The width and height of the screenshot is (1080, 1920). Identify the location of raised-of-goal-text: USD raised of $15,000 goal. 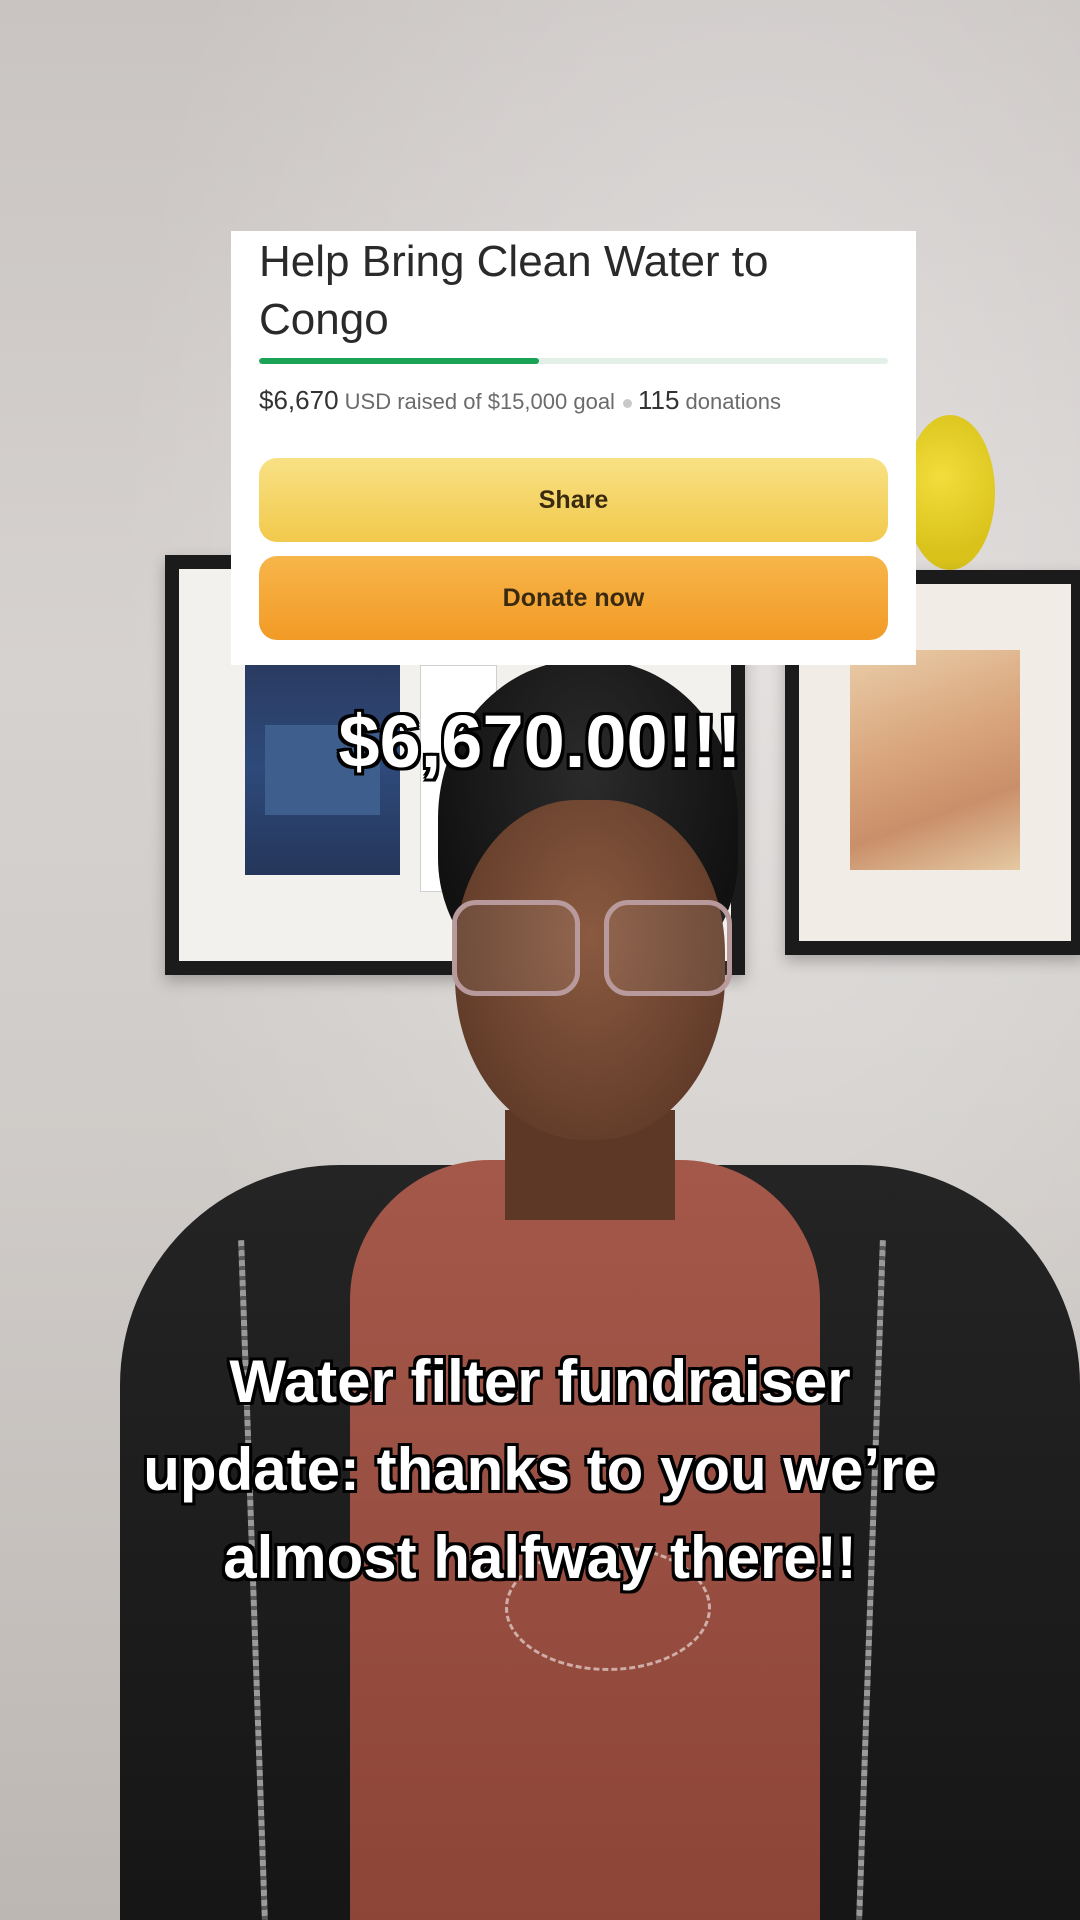
(479, 401).